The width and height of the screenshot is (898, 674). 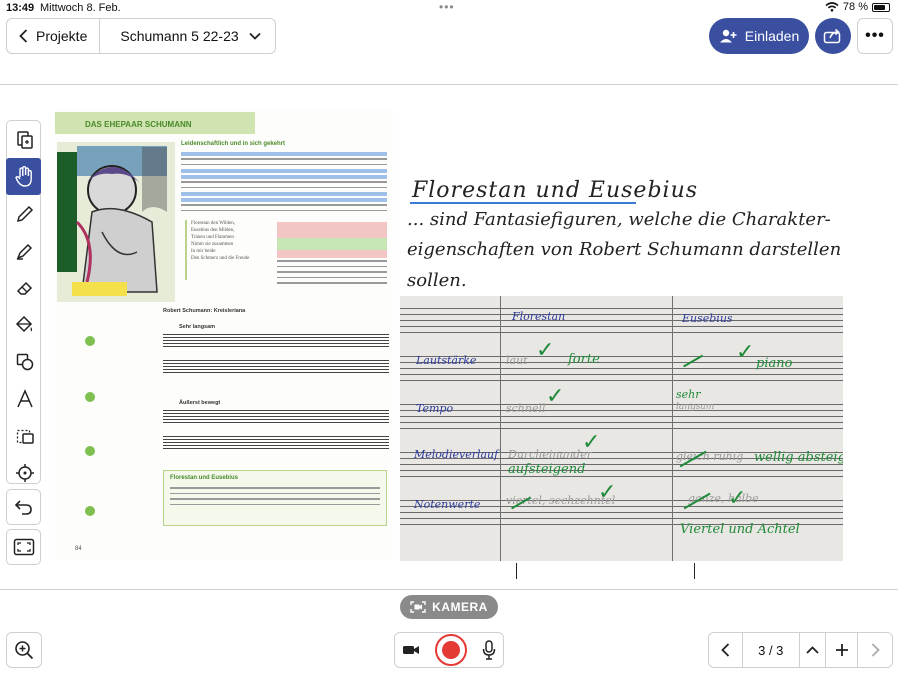 I want to click on recording-controls, so click(x=449, y=650).